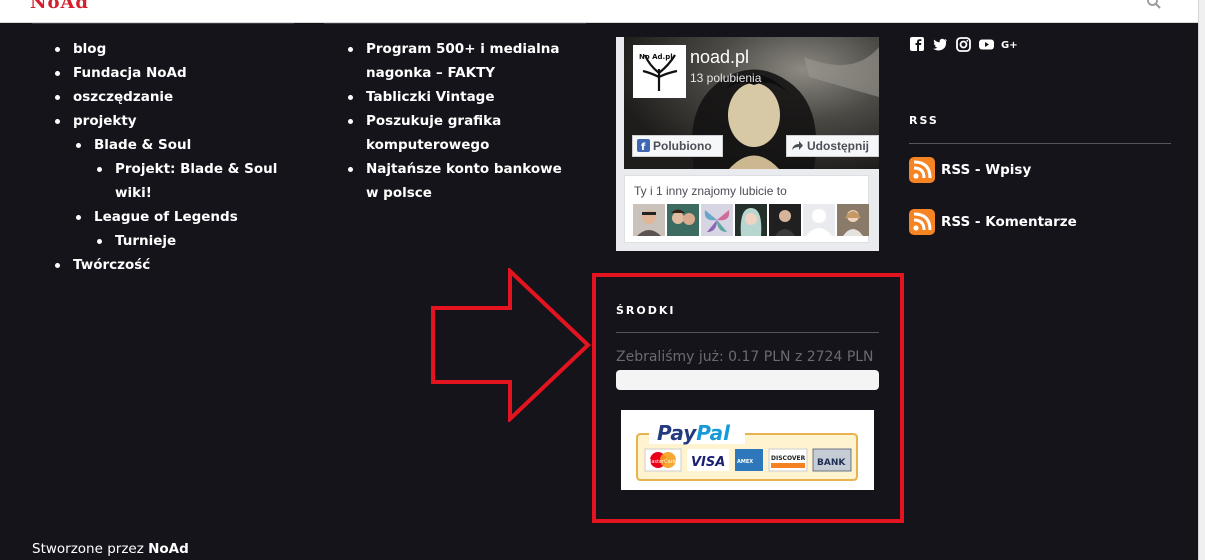  I want to click on search-icon, so click(1154, 5).